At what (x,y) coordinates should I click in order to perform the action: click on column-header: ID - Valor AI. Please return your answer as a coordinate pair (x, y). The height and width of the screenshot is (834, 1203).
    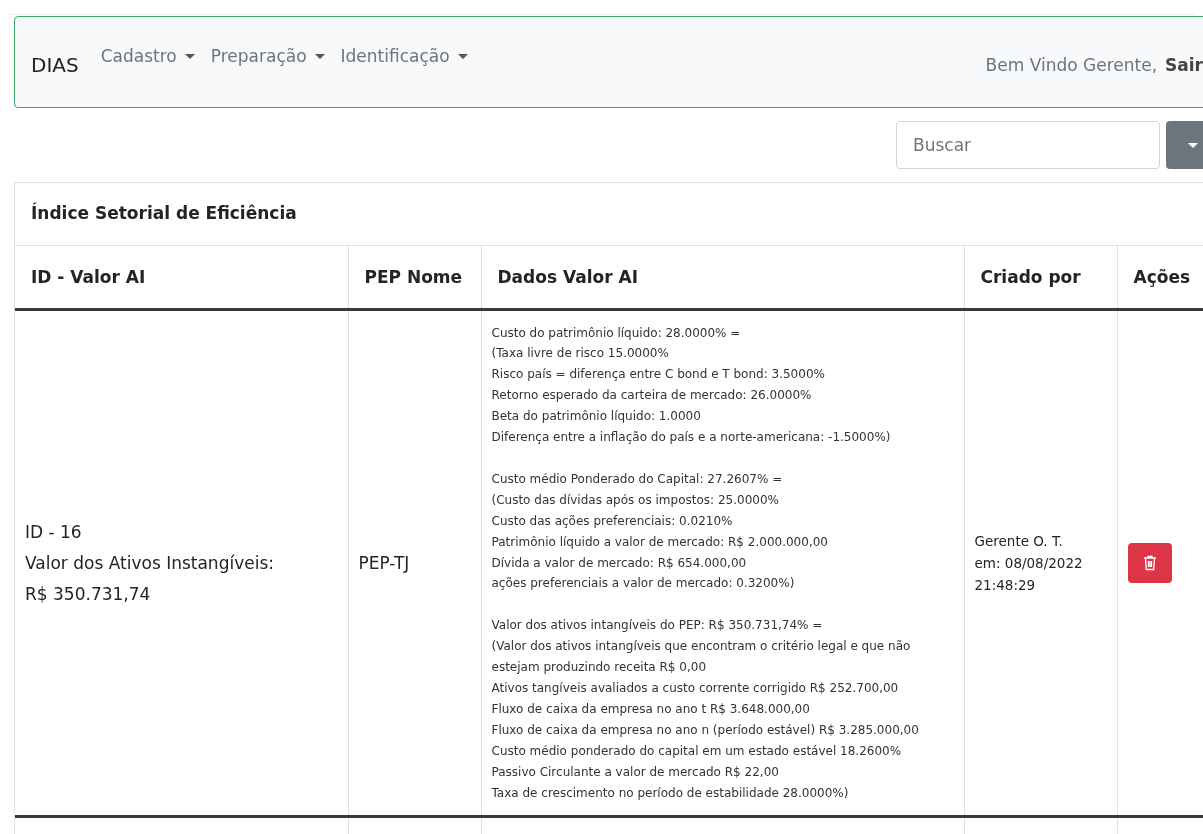
    Looking at the image, I should click on (181, 278).